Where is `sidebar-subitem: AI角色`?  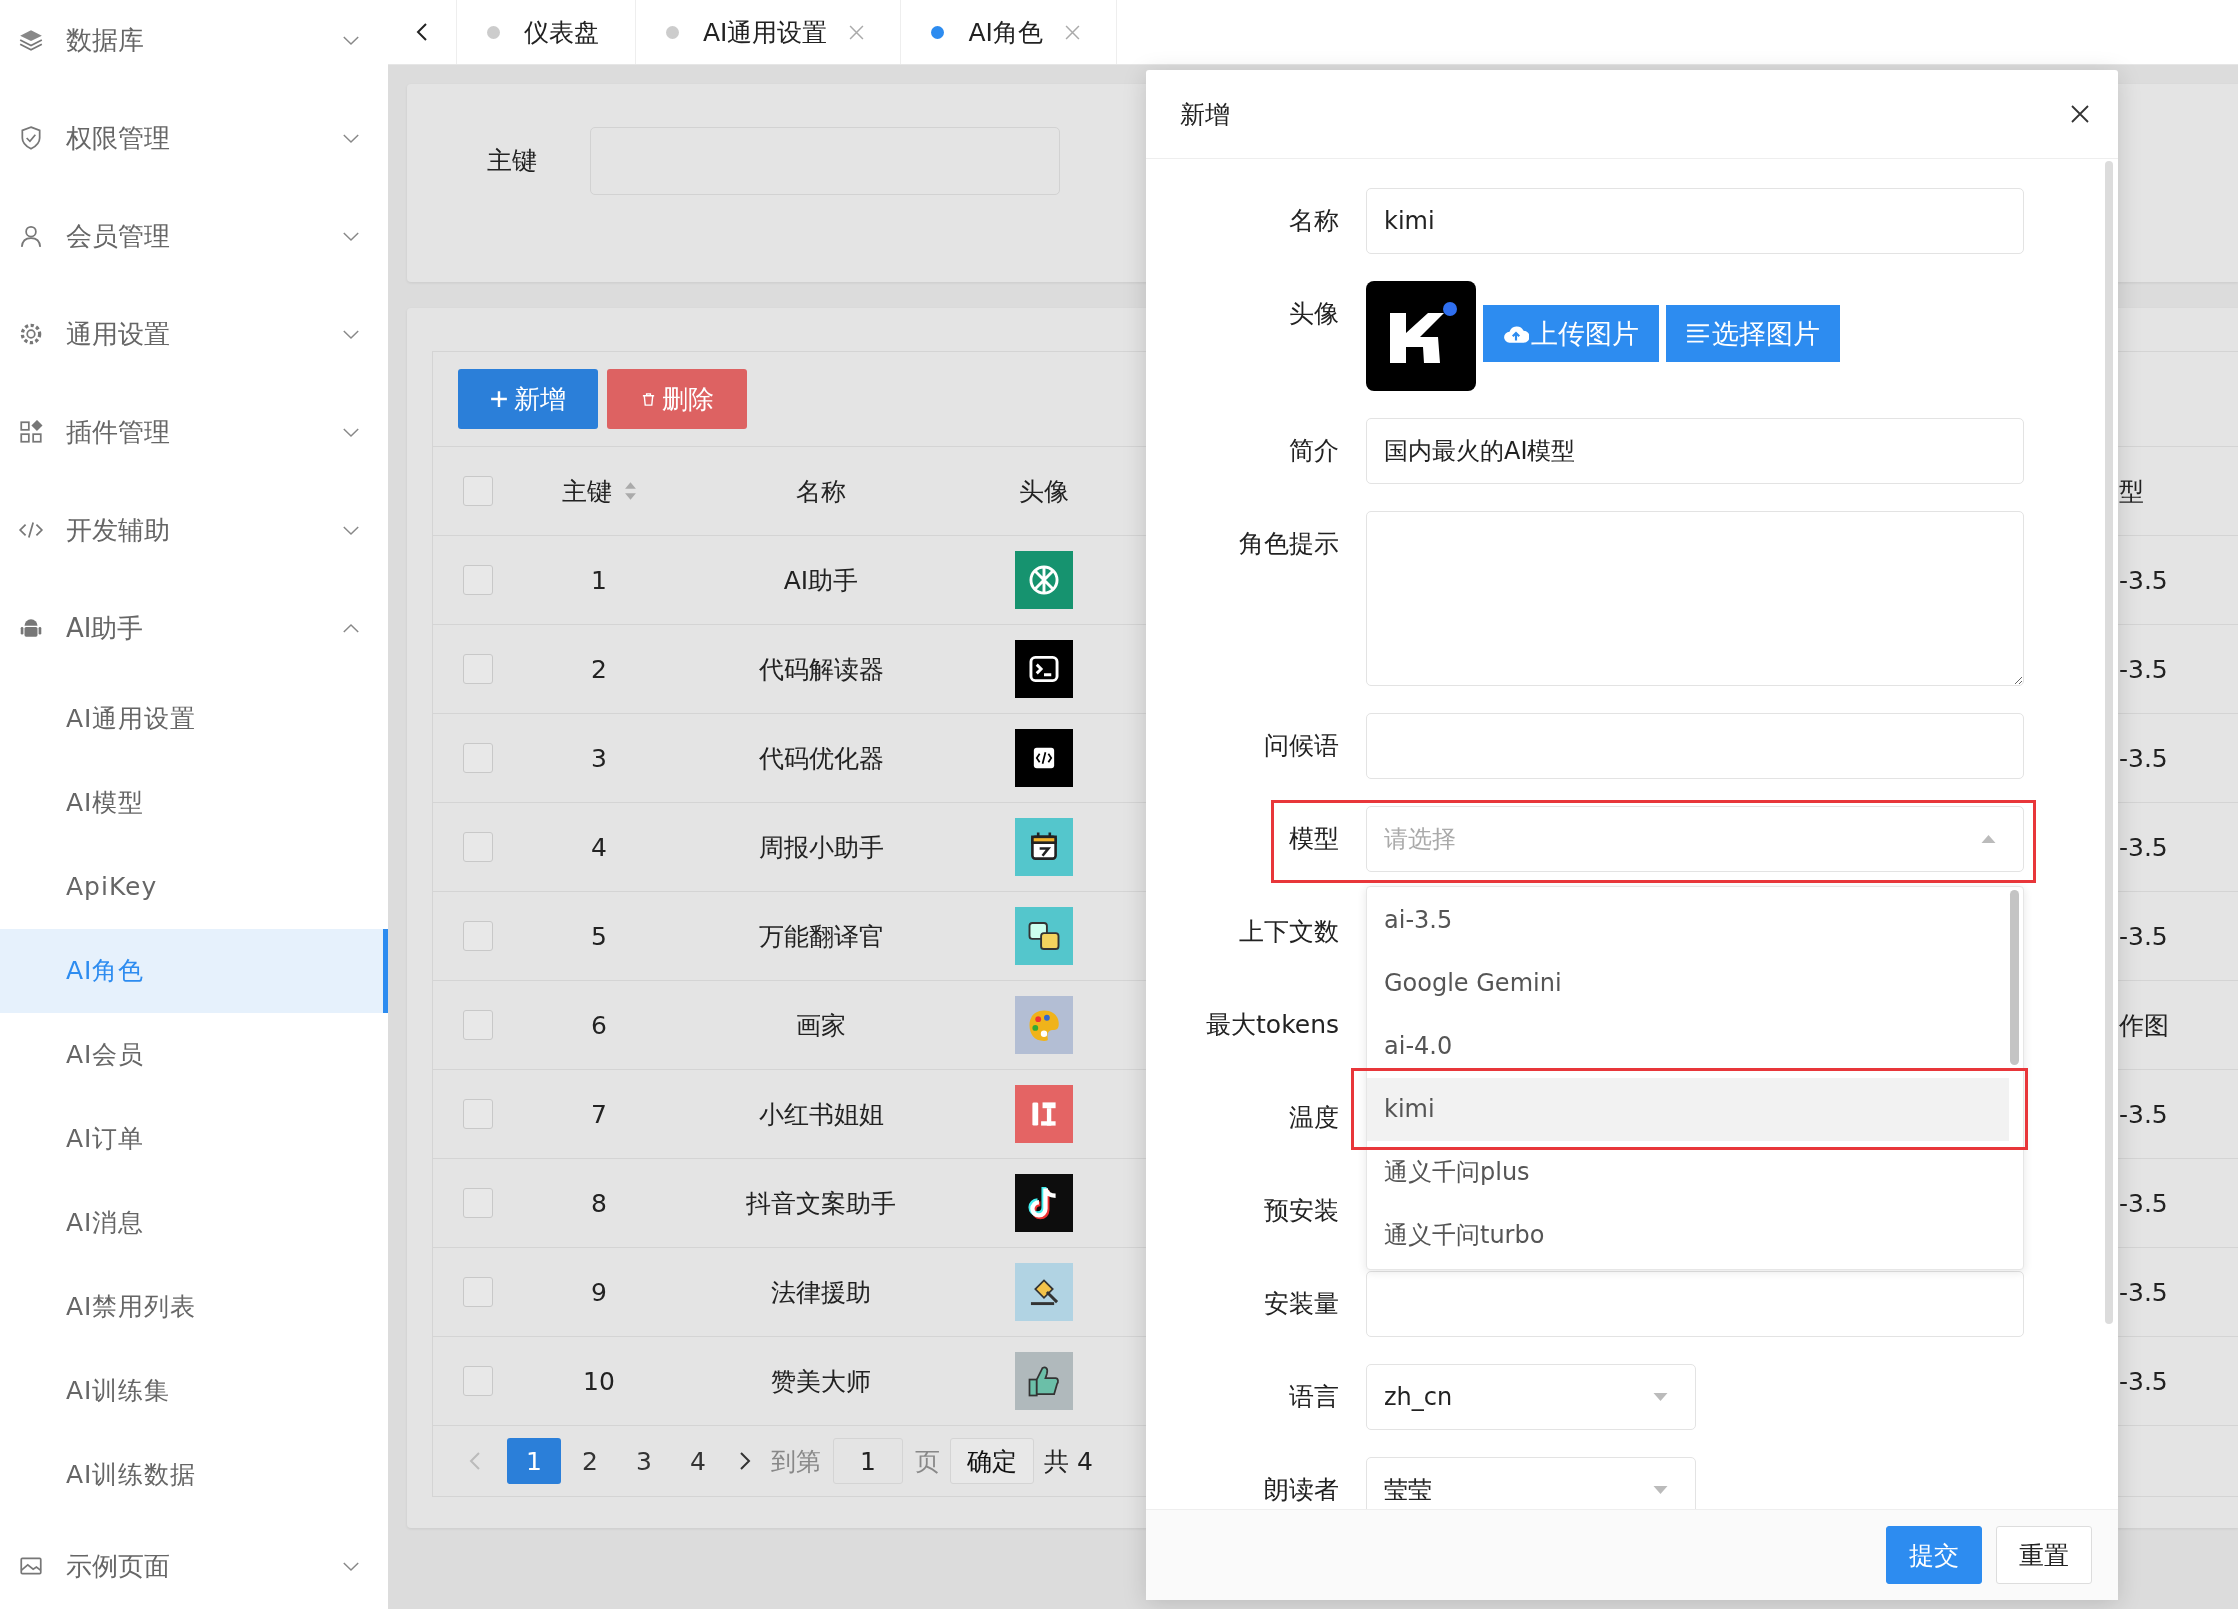
sidebar-subitem: AI角色 is located at coordinates (194, 971).